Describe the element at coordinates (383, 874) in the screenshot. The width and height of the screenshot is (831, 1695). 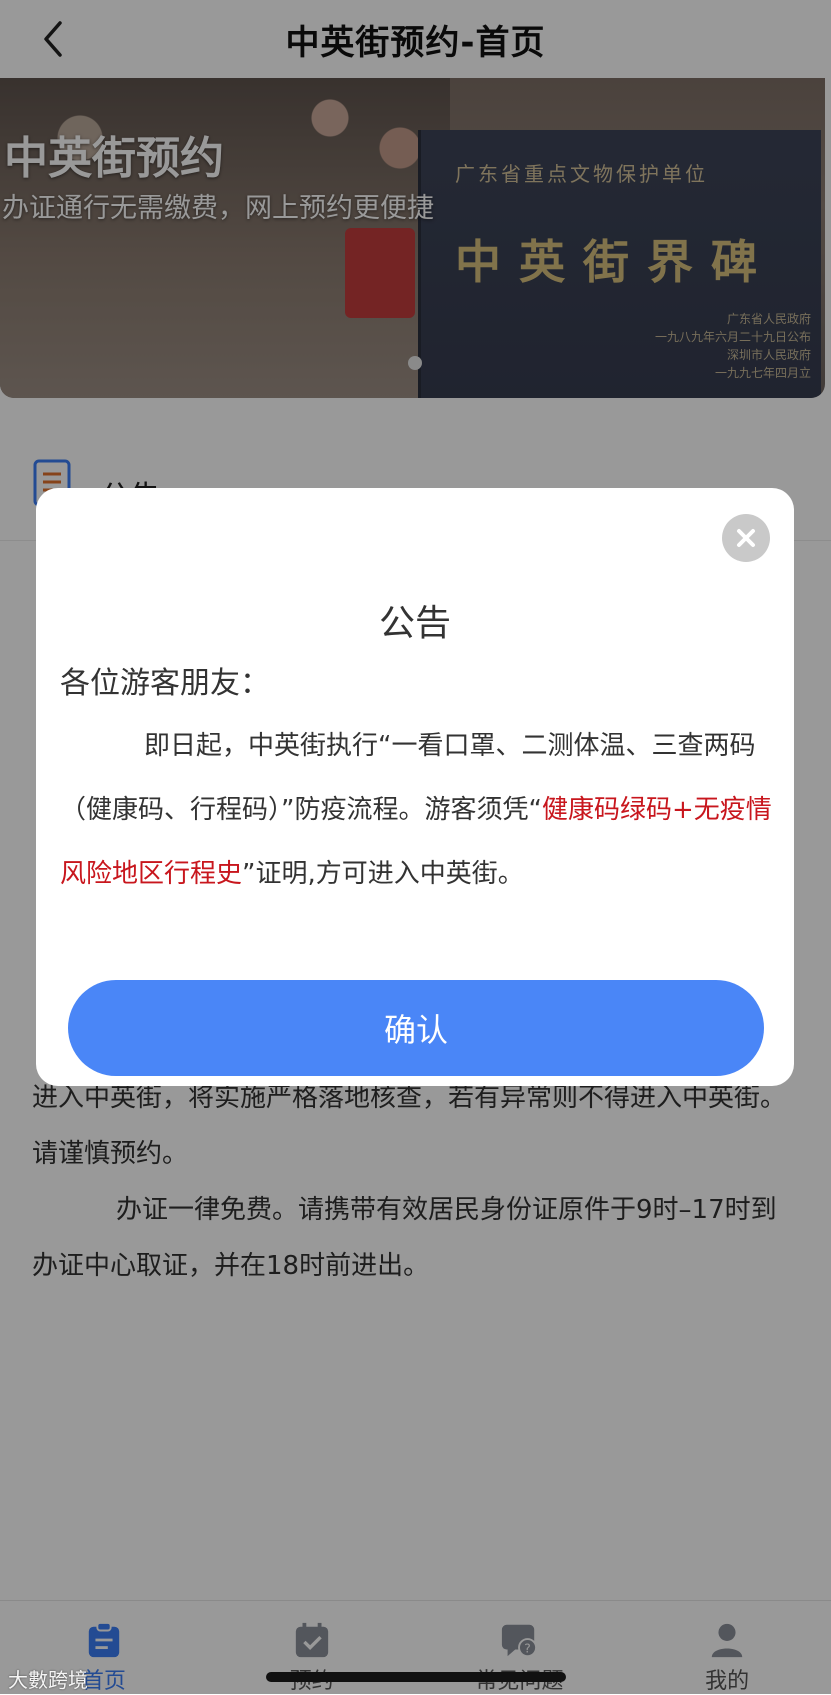
I see `modal-body-text: ”证明,方可进入中英街。` at that location.